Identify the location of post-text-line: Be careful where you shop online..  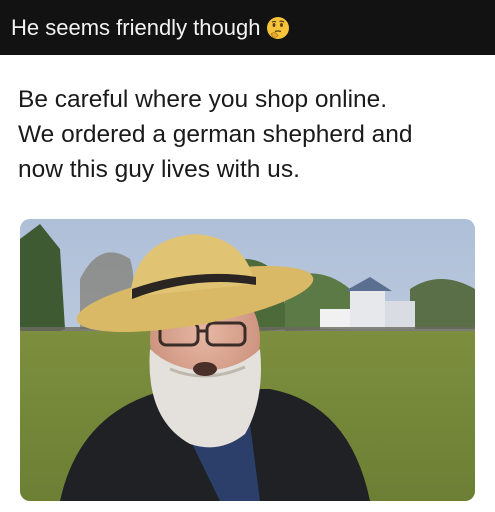
(203, 99).